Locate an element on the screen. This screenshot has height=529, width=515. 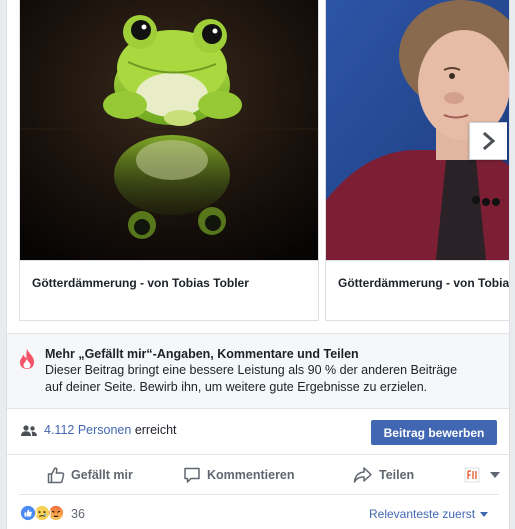
share-icon is located at coordinates (362, 475).